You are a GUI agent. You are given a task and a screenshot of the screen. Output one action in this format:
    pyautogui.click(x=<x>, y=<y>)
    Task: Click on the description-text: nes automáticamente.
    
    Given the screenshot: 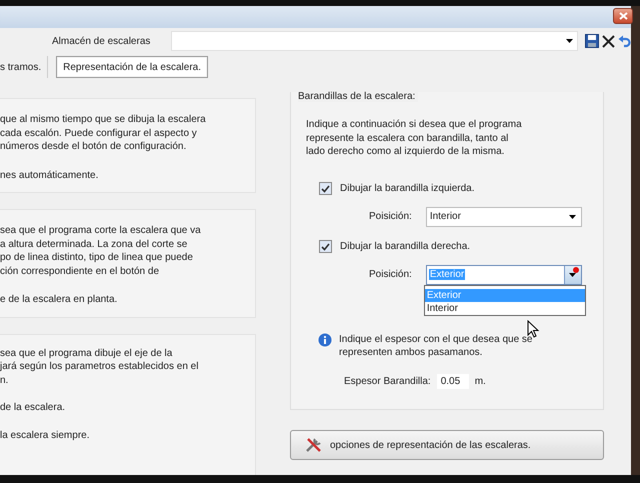 What is the action you would take?
    pyautogui.click(x=50, y=175)
    